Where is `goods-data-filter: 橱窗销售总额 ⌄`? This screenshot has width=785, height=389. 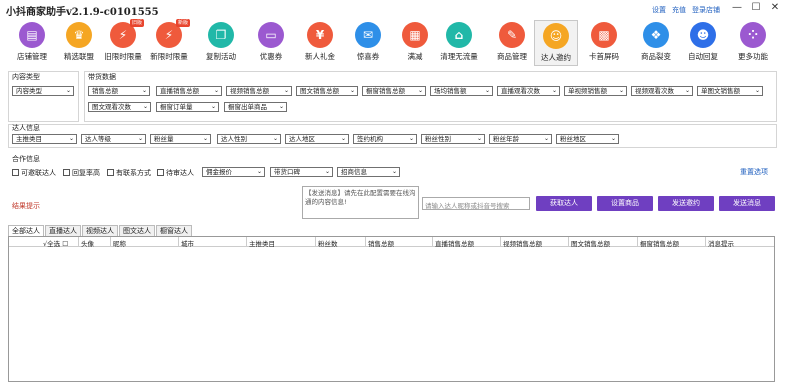 goods-data-filter: 橱窗销售总额 ⌄ is located at coordinates (394, 91).